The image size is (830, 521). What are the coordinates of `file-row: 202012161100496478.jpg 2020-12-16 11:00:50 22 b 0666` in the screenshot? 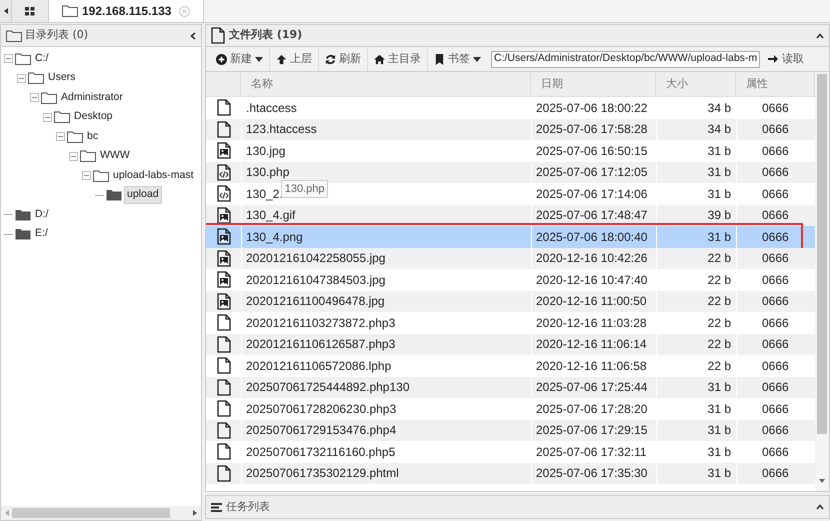 It's located at (510, 301).